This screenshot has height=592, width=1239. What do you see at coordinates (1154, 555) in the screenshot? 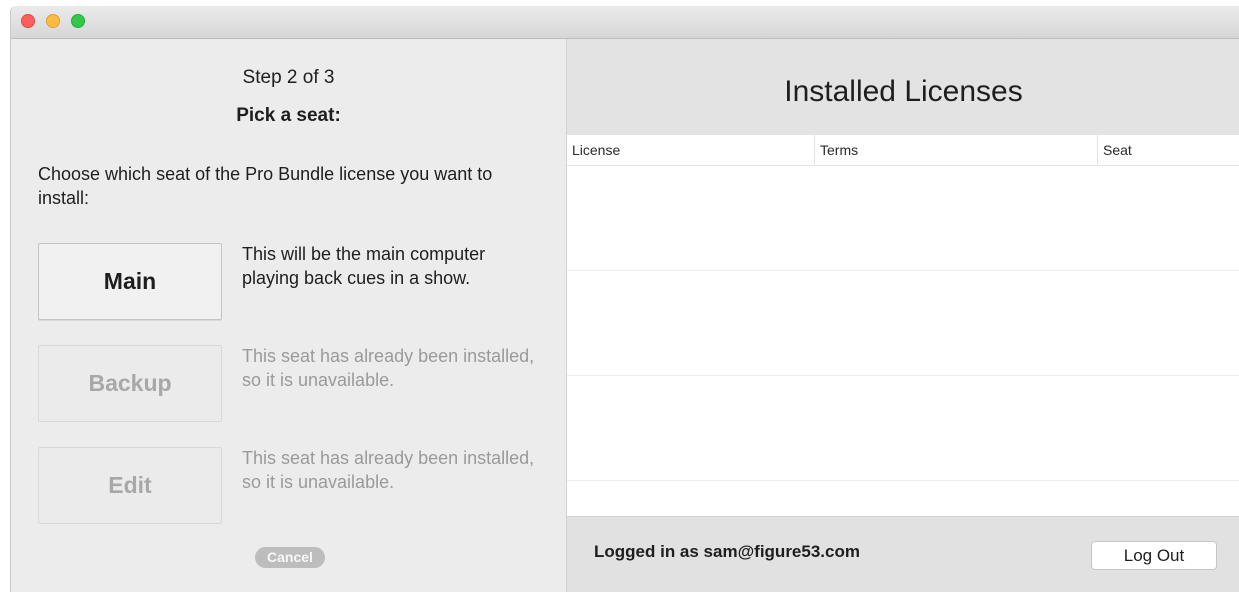
I see `logout-button: Log Out` at bounding box center [1154, 555].